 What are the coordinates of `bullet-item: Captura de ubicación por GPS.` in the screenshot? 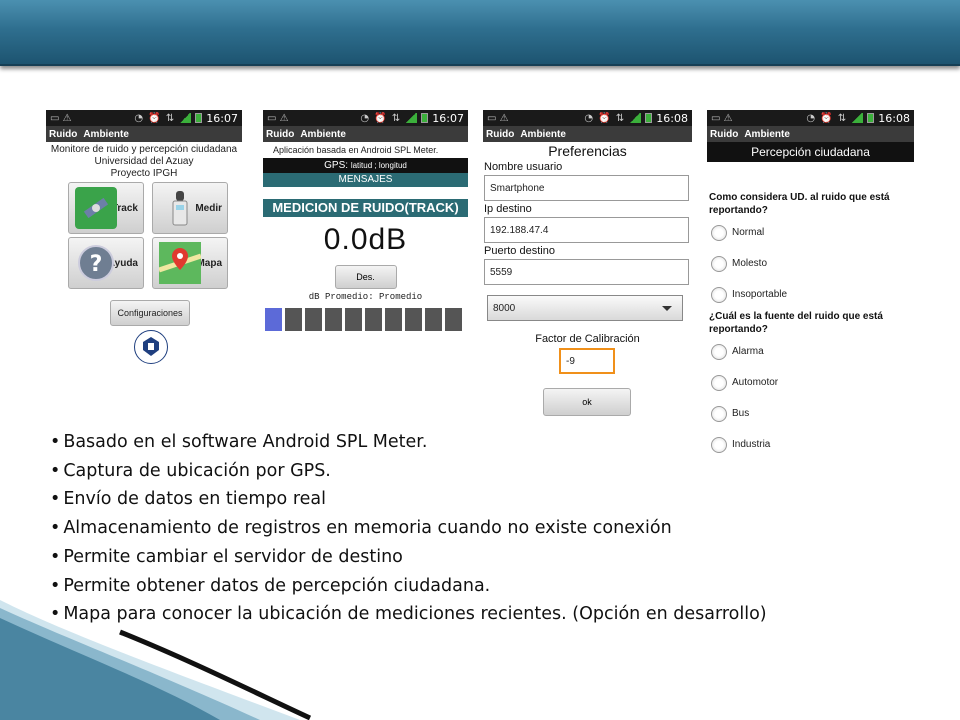 It's located at (480, 471).